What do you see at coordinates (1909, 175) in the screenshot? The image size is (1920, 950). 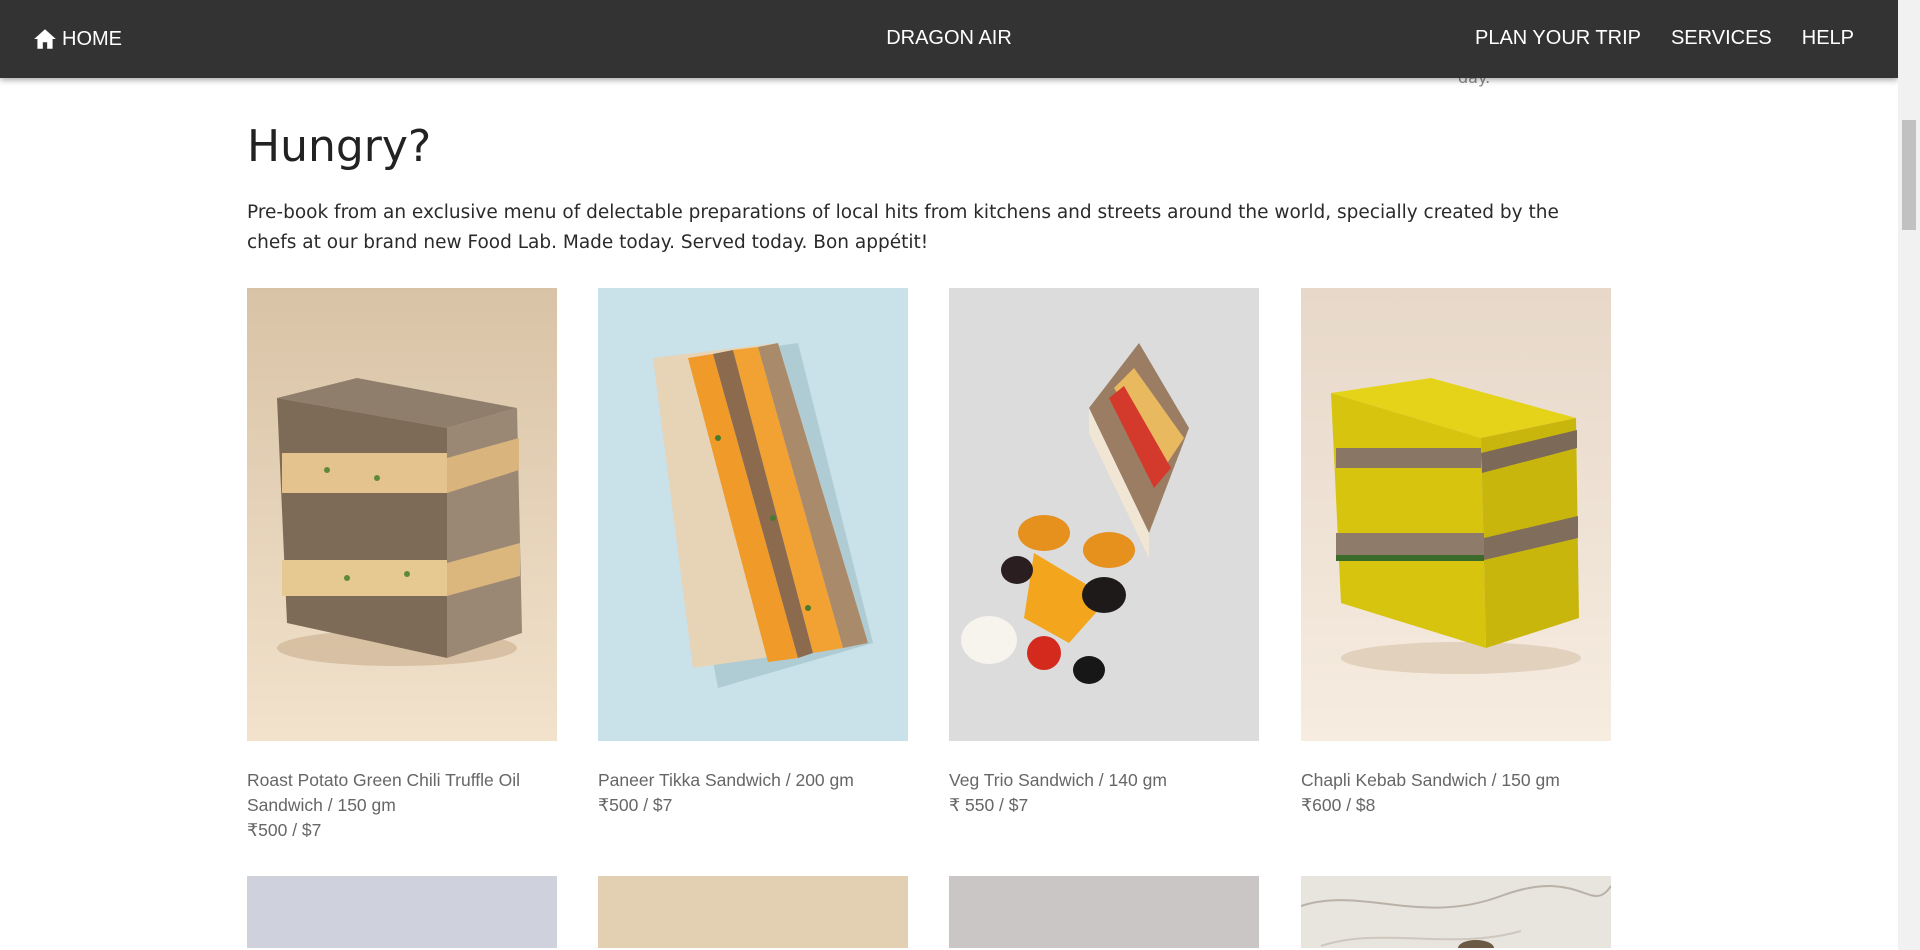 I see `scrollbar-thumb` at bounding box center [1909, 175].